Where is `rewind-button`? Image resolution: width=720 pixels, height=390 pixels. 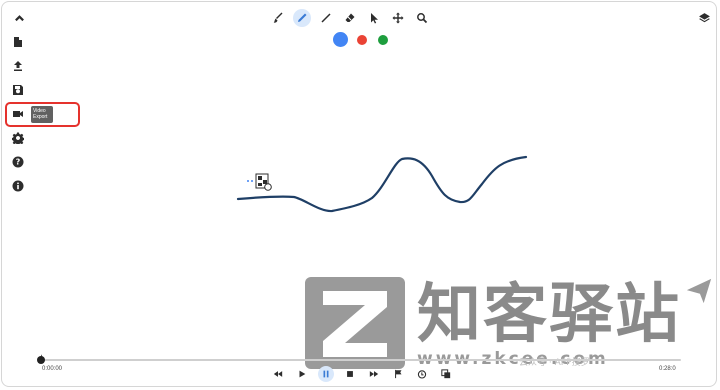 rewind-button is located at coordinates (278, 374).